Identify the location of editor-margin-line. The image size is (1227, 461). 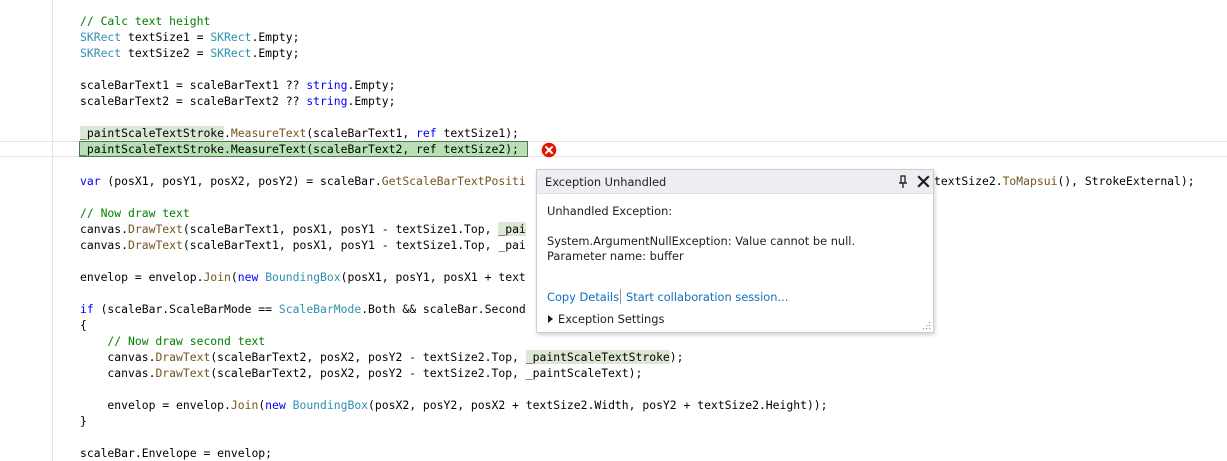
(52, 230).